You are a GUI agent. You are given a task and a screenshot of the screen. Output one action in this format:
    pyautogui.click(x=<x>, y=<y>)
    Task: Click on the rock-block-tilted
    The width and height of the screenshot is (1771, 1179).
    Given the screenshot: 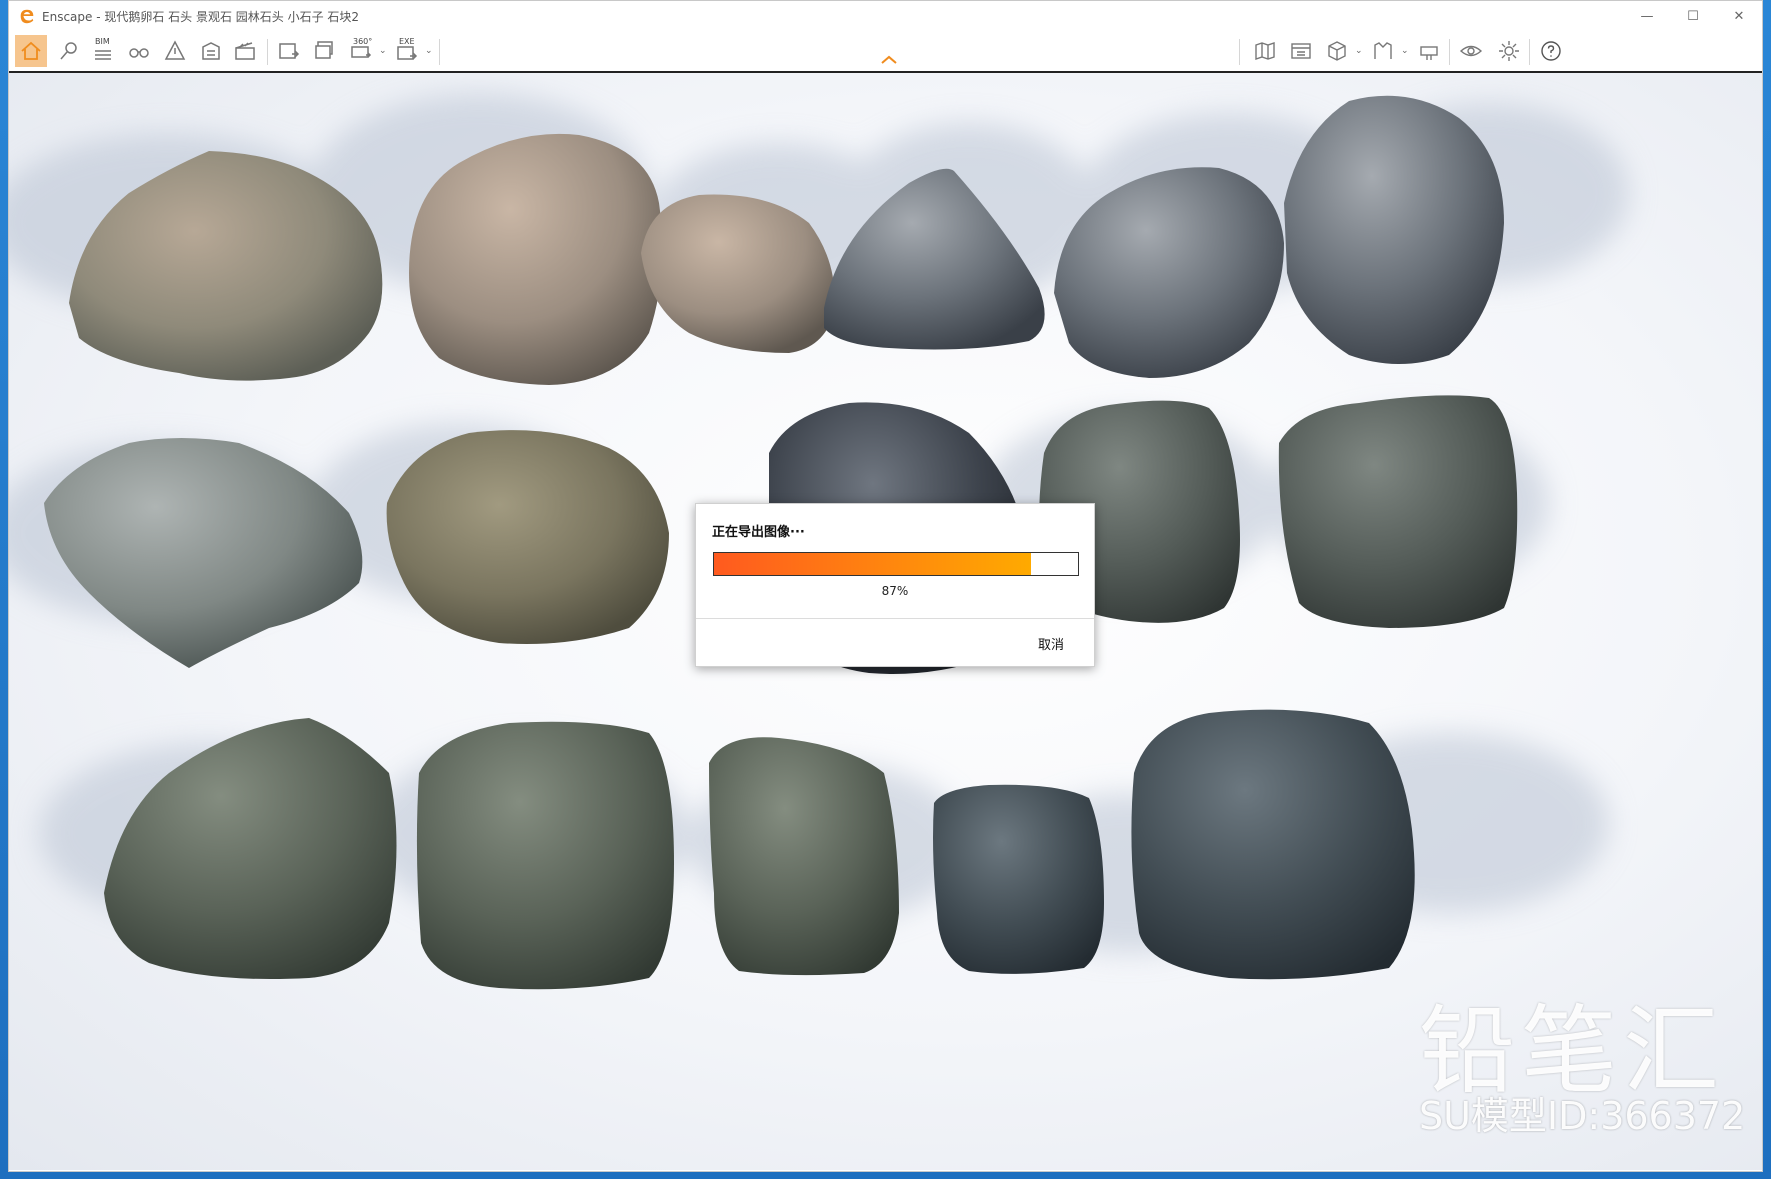 What is the action you would take?
    pyautogui.click(x=804, y=856)
    